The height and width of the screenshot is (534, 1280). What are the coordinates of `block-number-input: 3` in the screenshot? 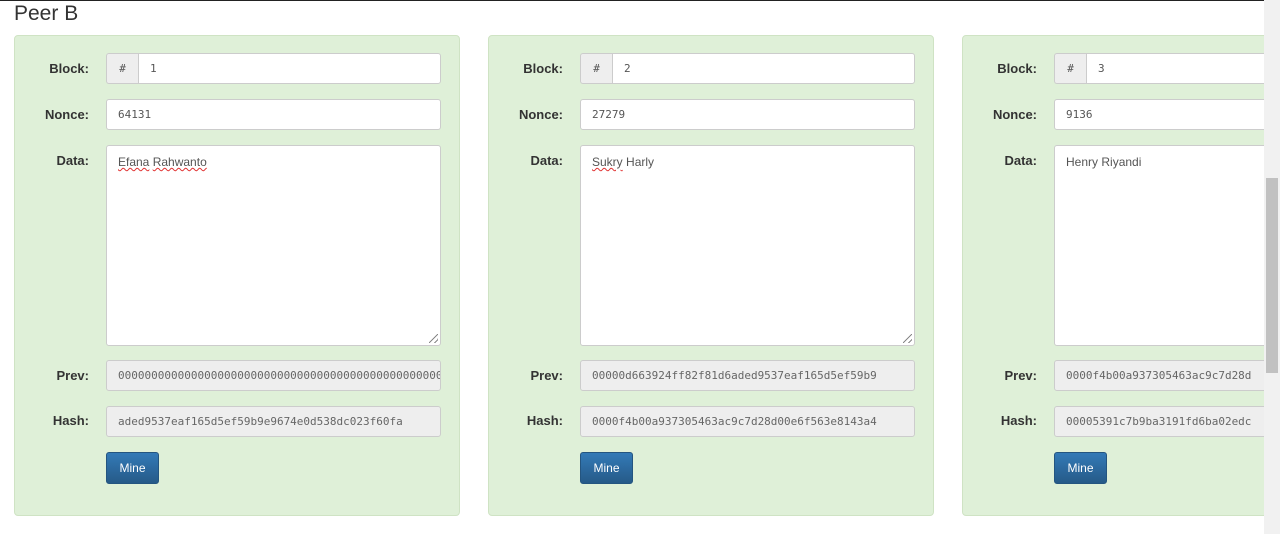 It's located at (1175, 68).